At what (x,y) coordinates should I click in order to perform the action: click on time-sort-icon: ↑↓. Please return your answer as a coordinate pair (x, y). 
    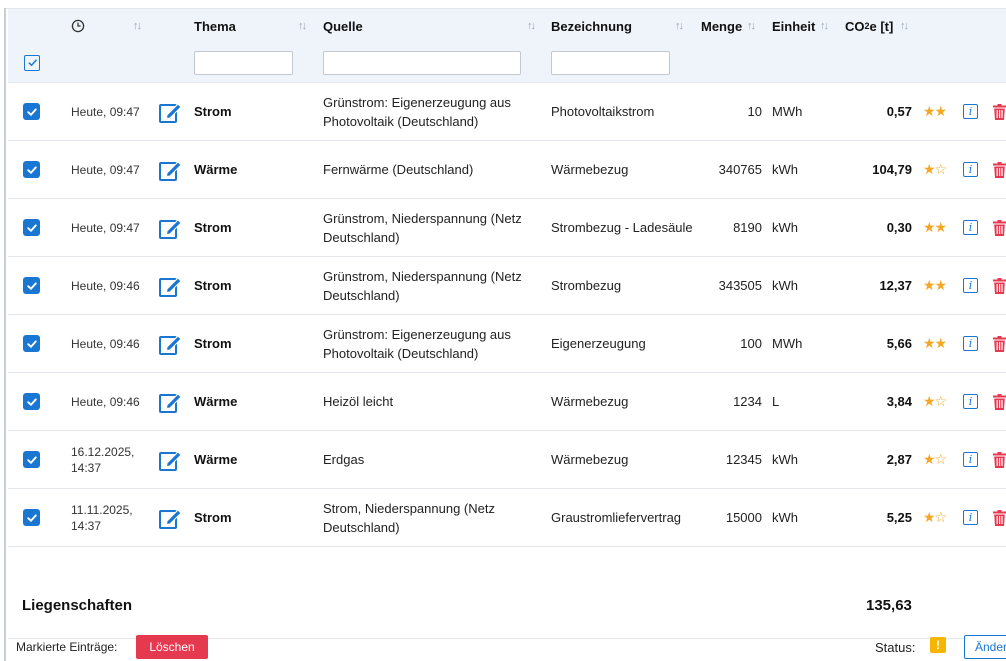
    Looking at the image, I should click on (137, 26).